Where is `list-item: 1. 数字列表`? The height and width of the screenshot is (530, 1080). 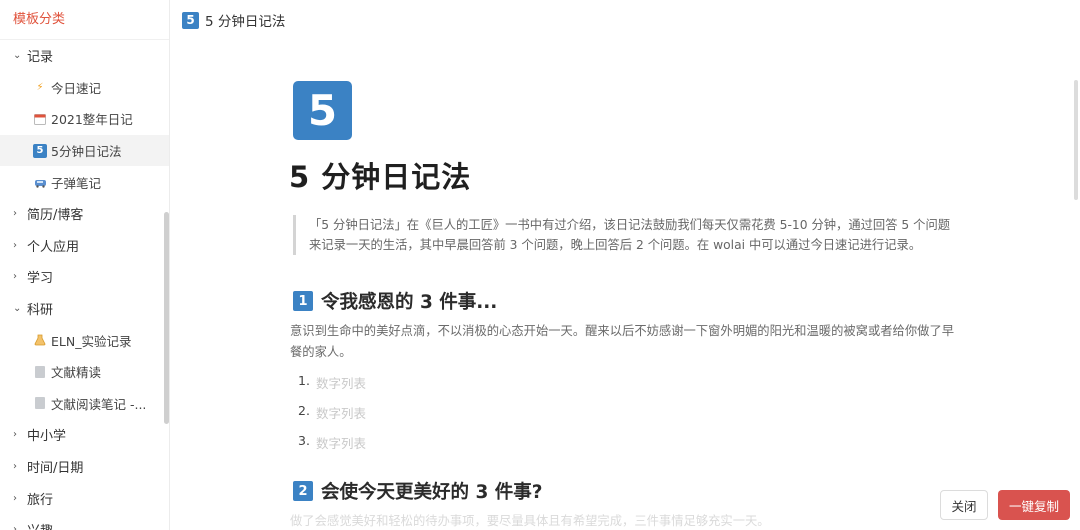 list-item: 1. 数字列表 is located at coordinates (332, 382).